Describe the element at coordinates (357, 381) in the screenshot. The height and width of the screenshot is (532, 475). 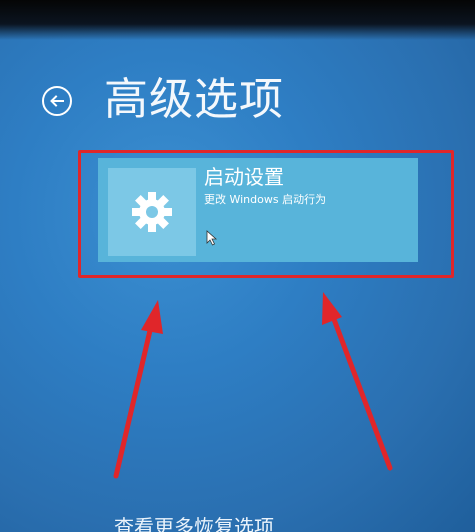
I see `annotation-arrow-right` at that location.